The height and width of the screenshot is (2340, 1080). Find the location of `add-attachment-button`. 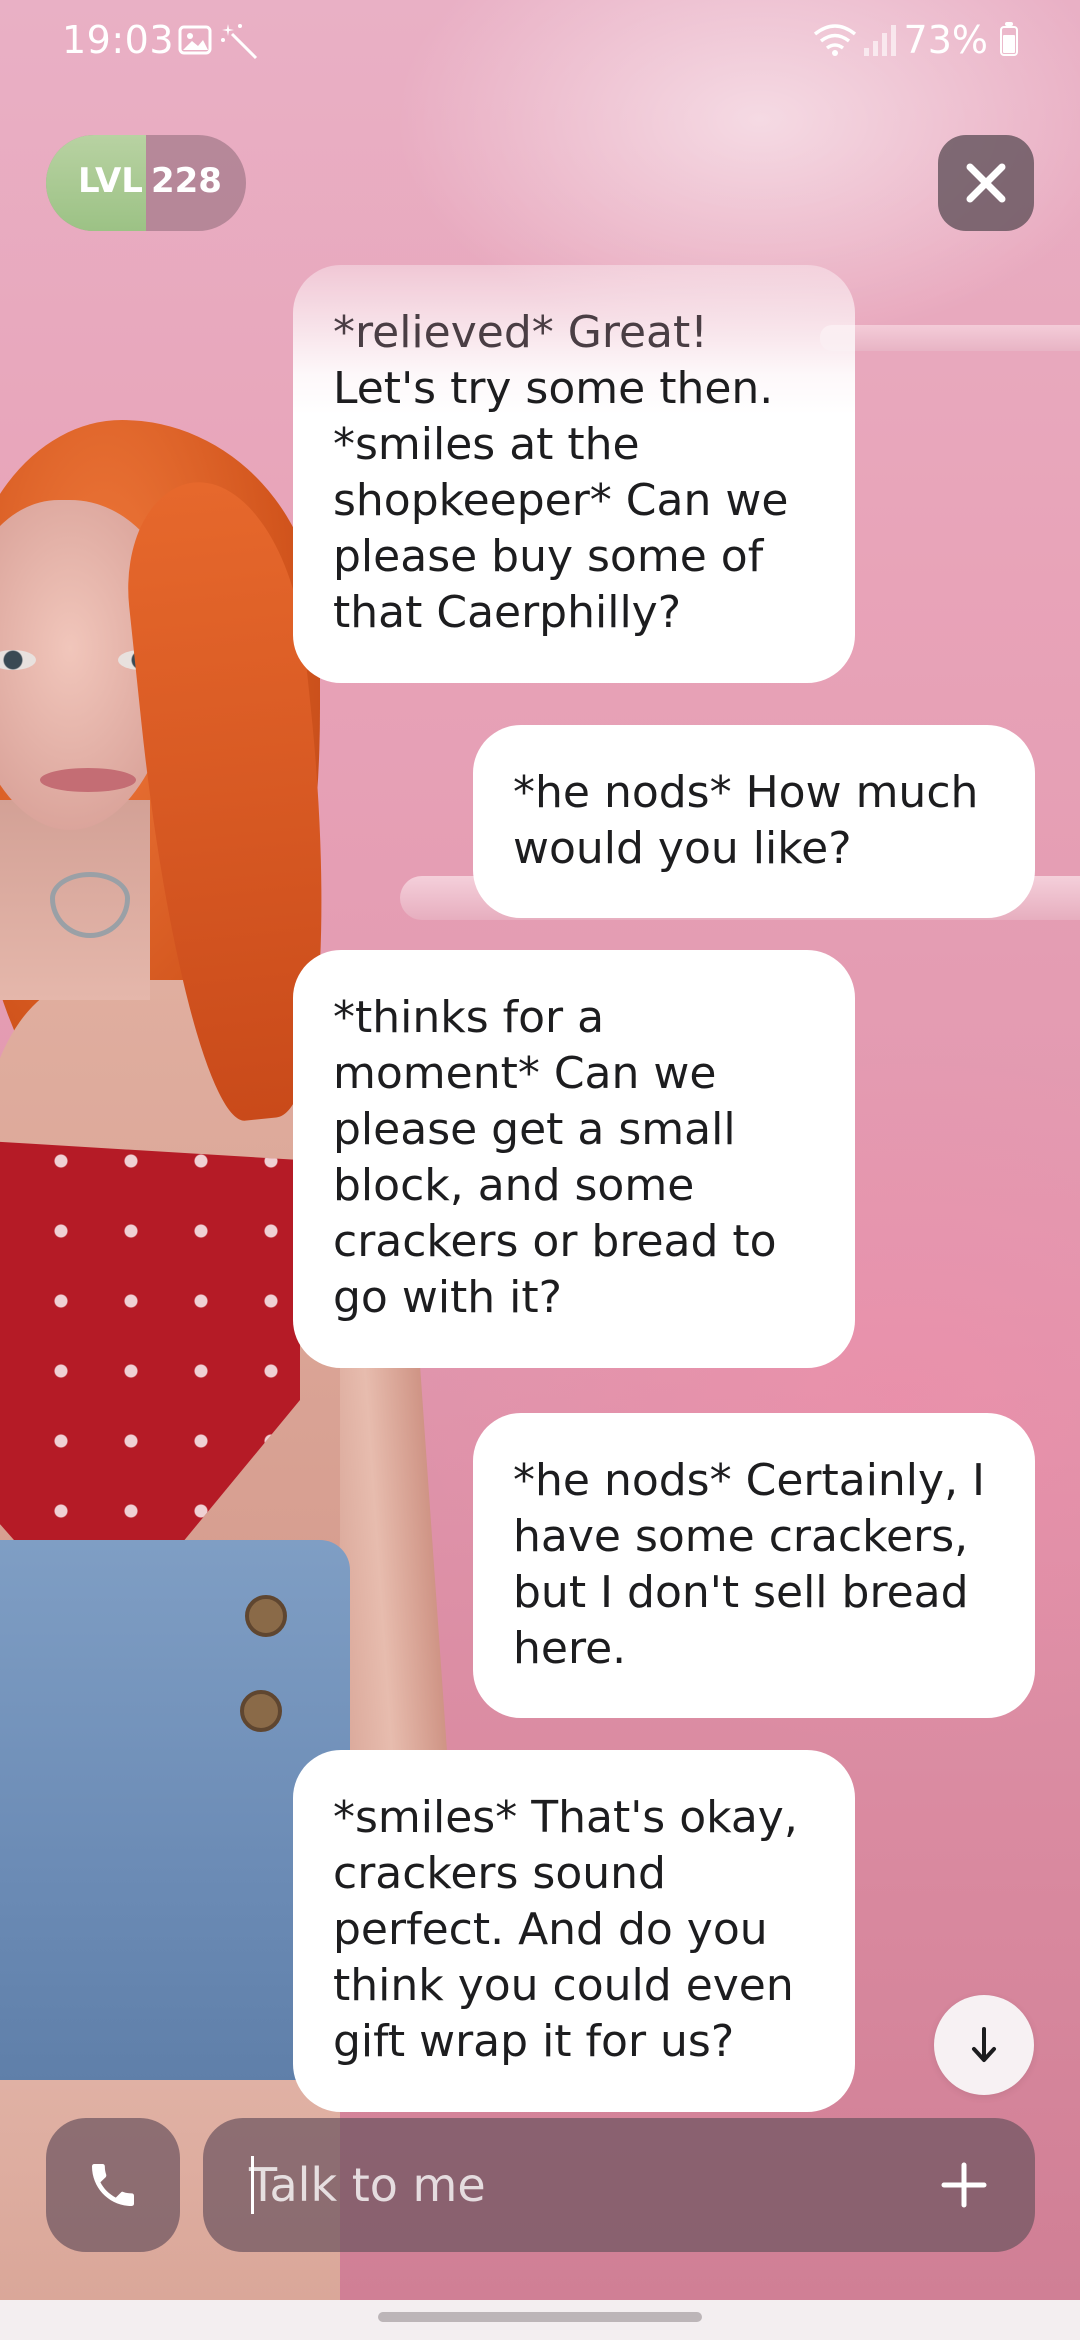

add-attachment-button is located at coordinates (964, 2185).